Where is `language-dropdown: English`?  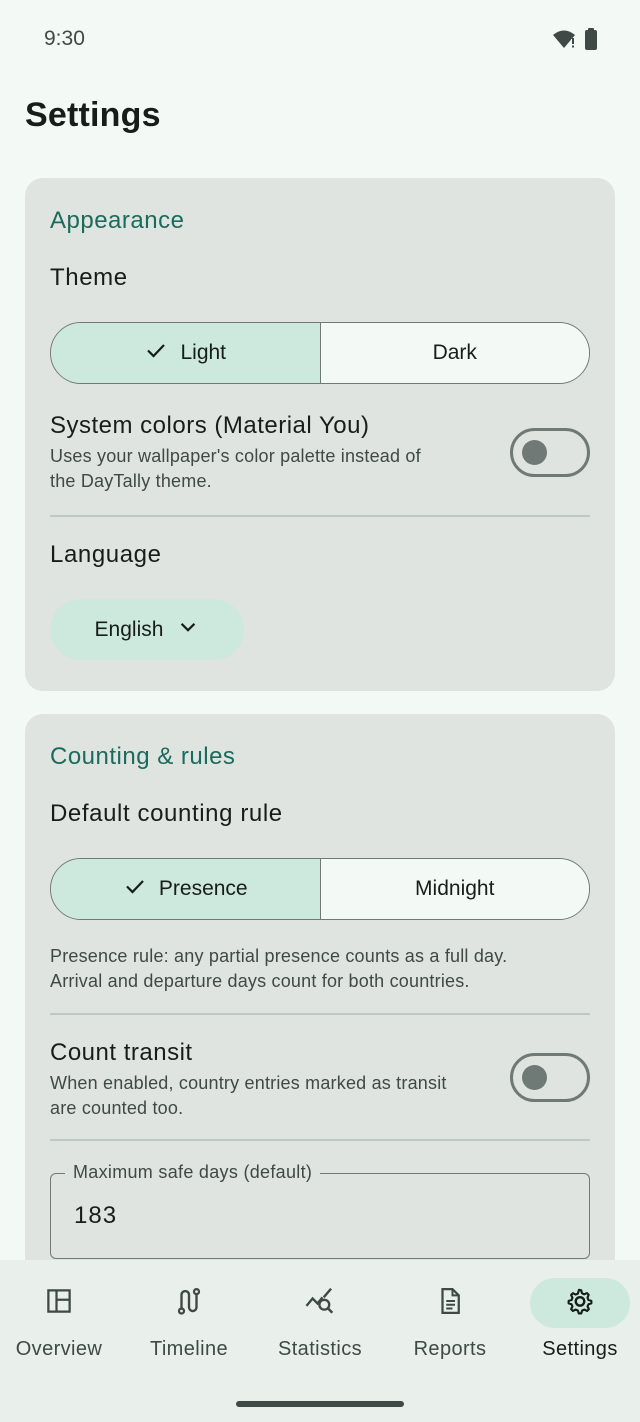 language-dropdown: English is located at coordinates (147, 629).